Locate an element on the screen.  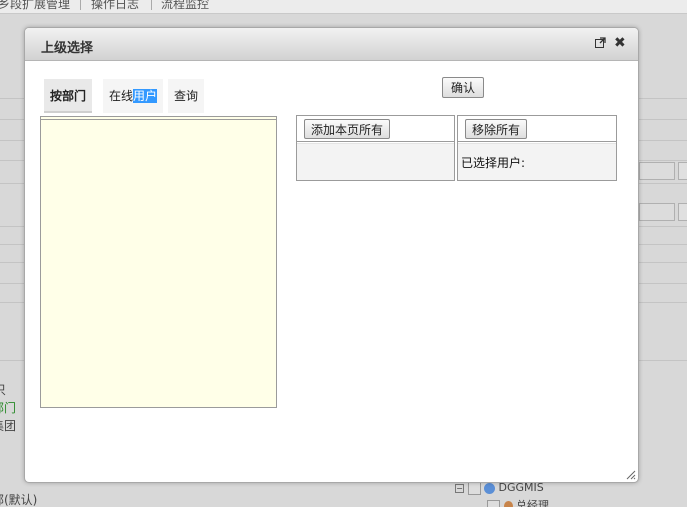
user-icon is located at coordinates (508, 504).